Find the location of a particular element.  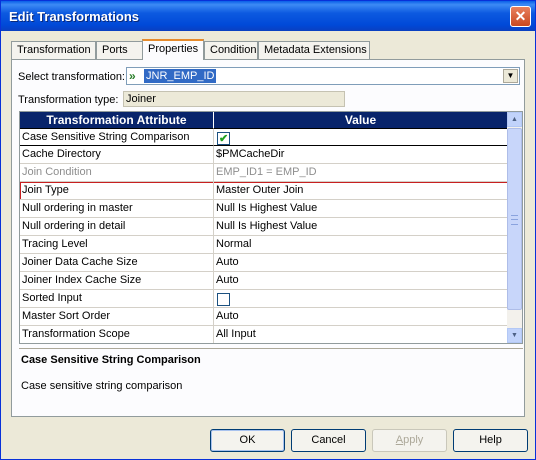

attribute-cell: Join Type is located at coordinates (117, 191).